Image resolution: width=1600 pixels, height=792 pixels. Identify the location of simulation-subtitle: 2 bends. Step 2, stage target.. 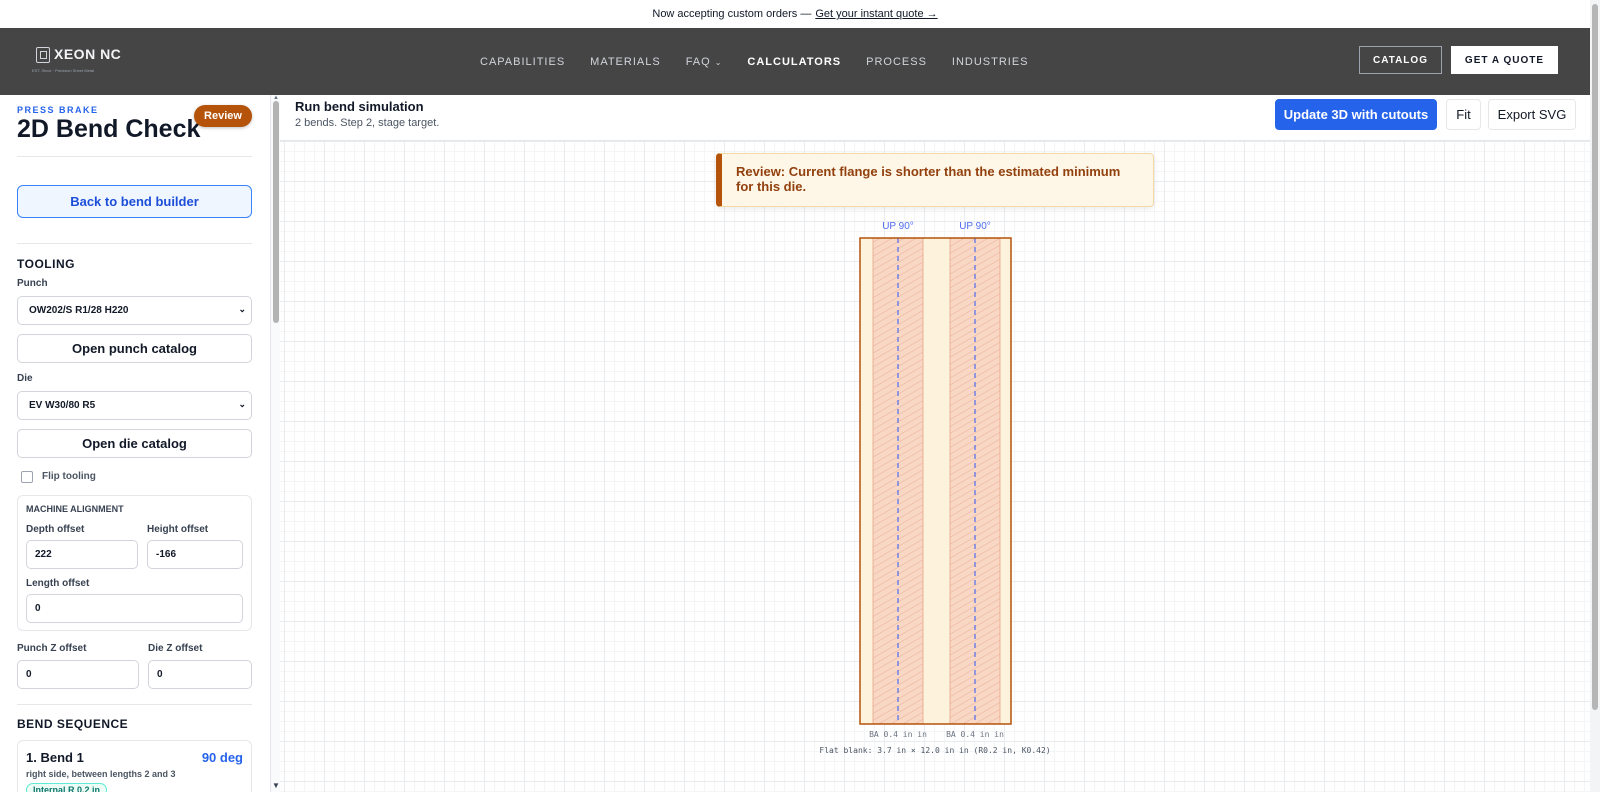
(367, 123).